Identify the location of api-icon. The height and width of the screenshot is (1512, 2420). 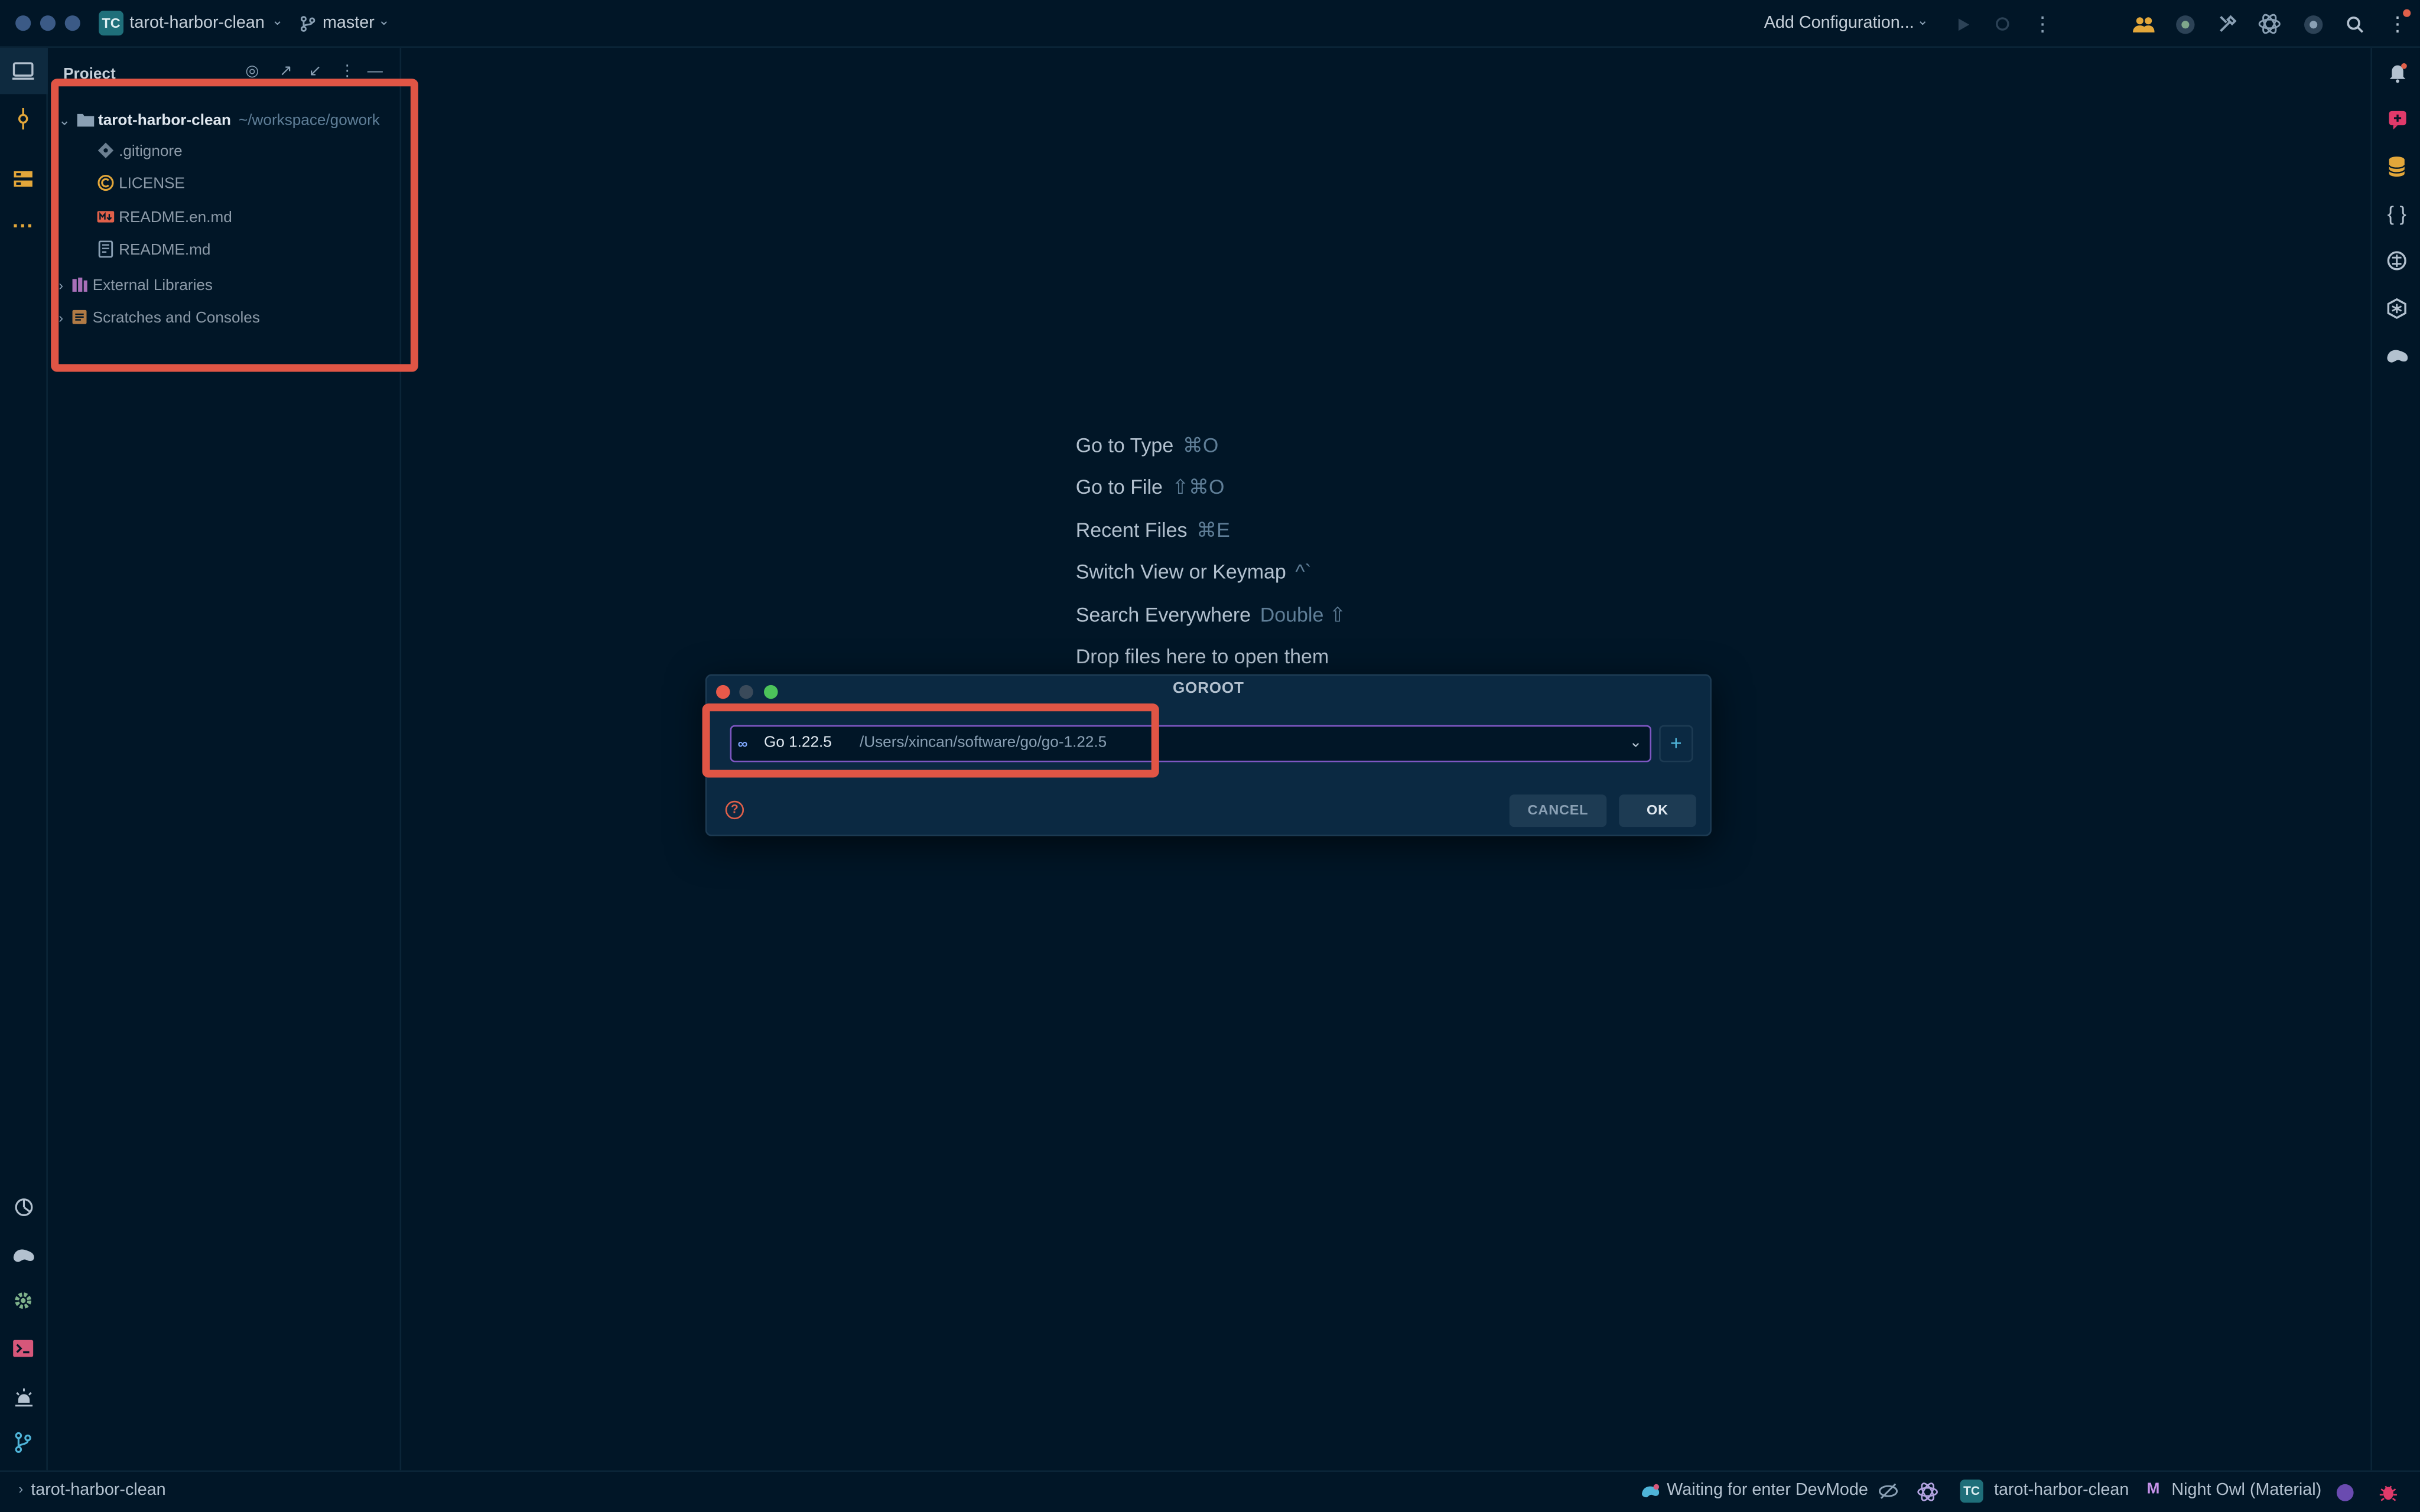
(2397, 261).